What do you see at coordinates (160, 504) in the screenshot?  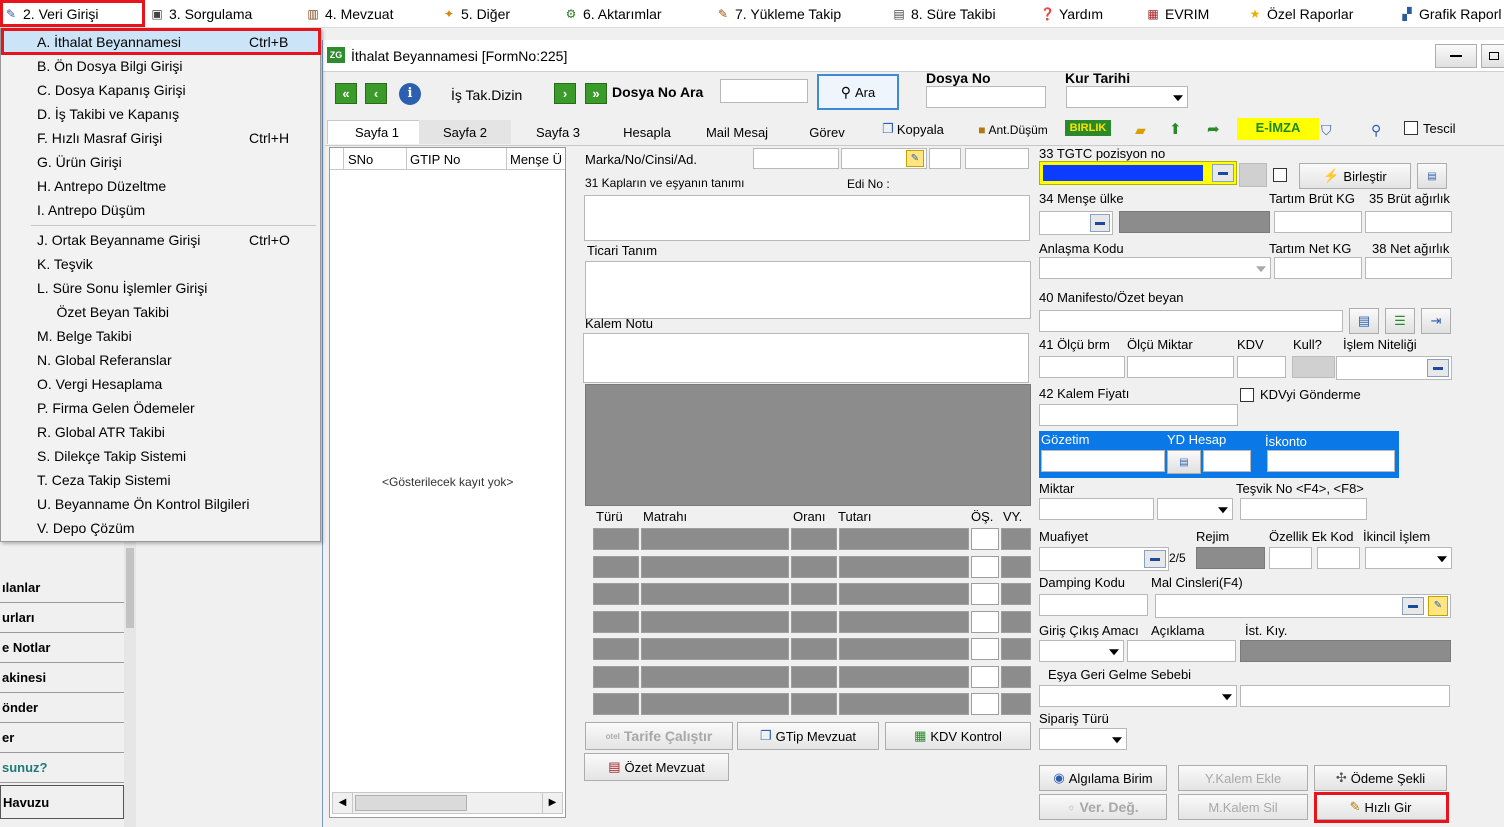 I see `menu-item-beyanname-on-kontrol: U. Beyanname Ön Kontrol Bilgileri` at bounding box center [160, 504].